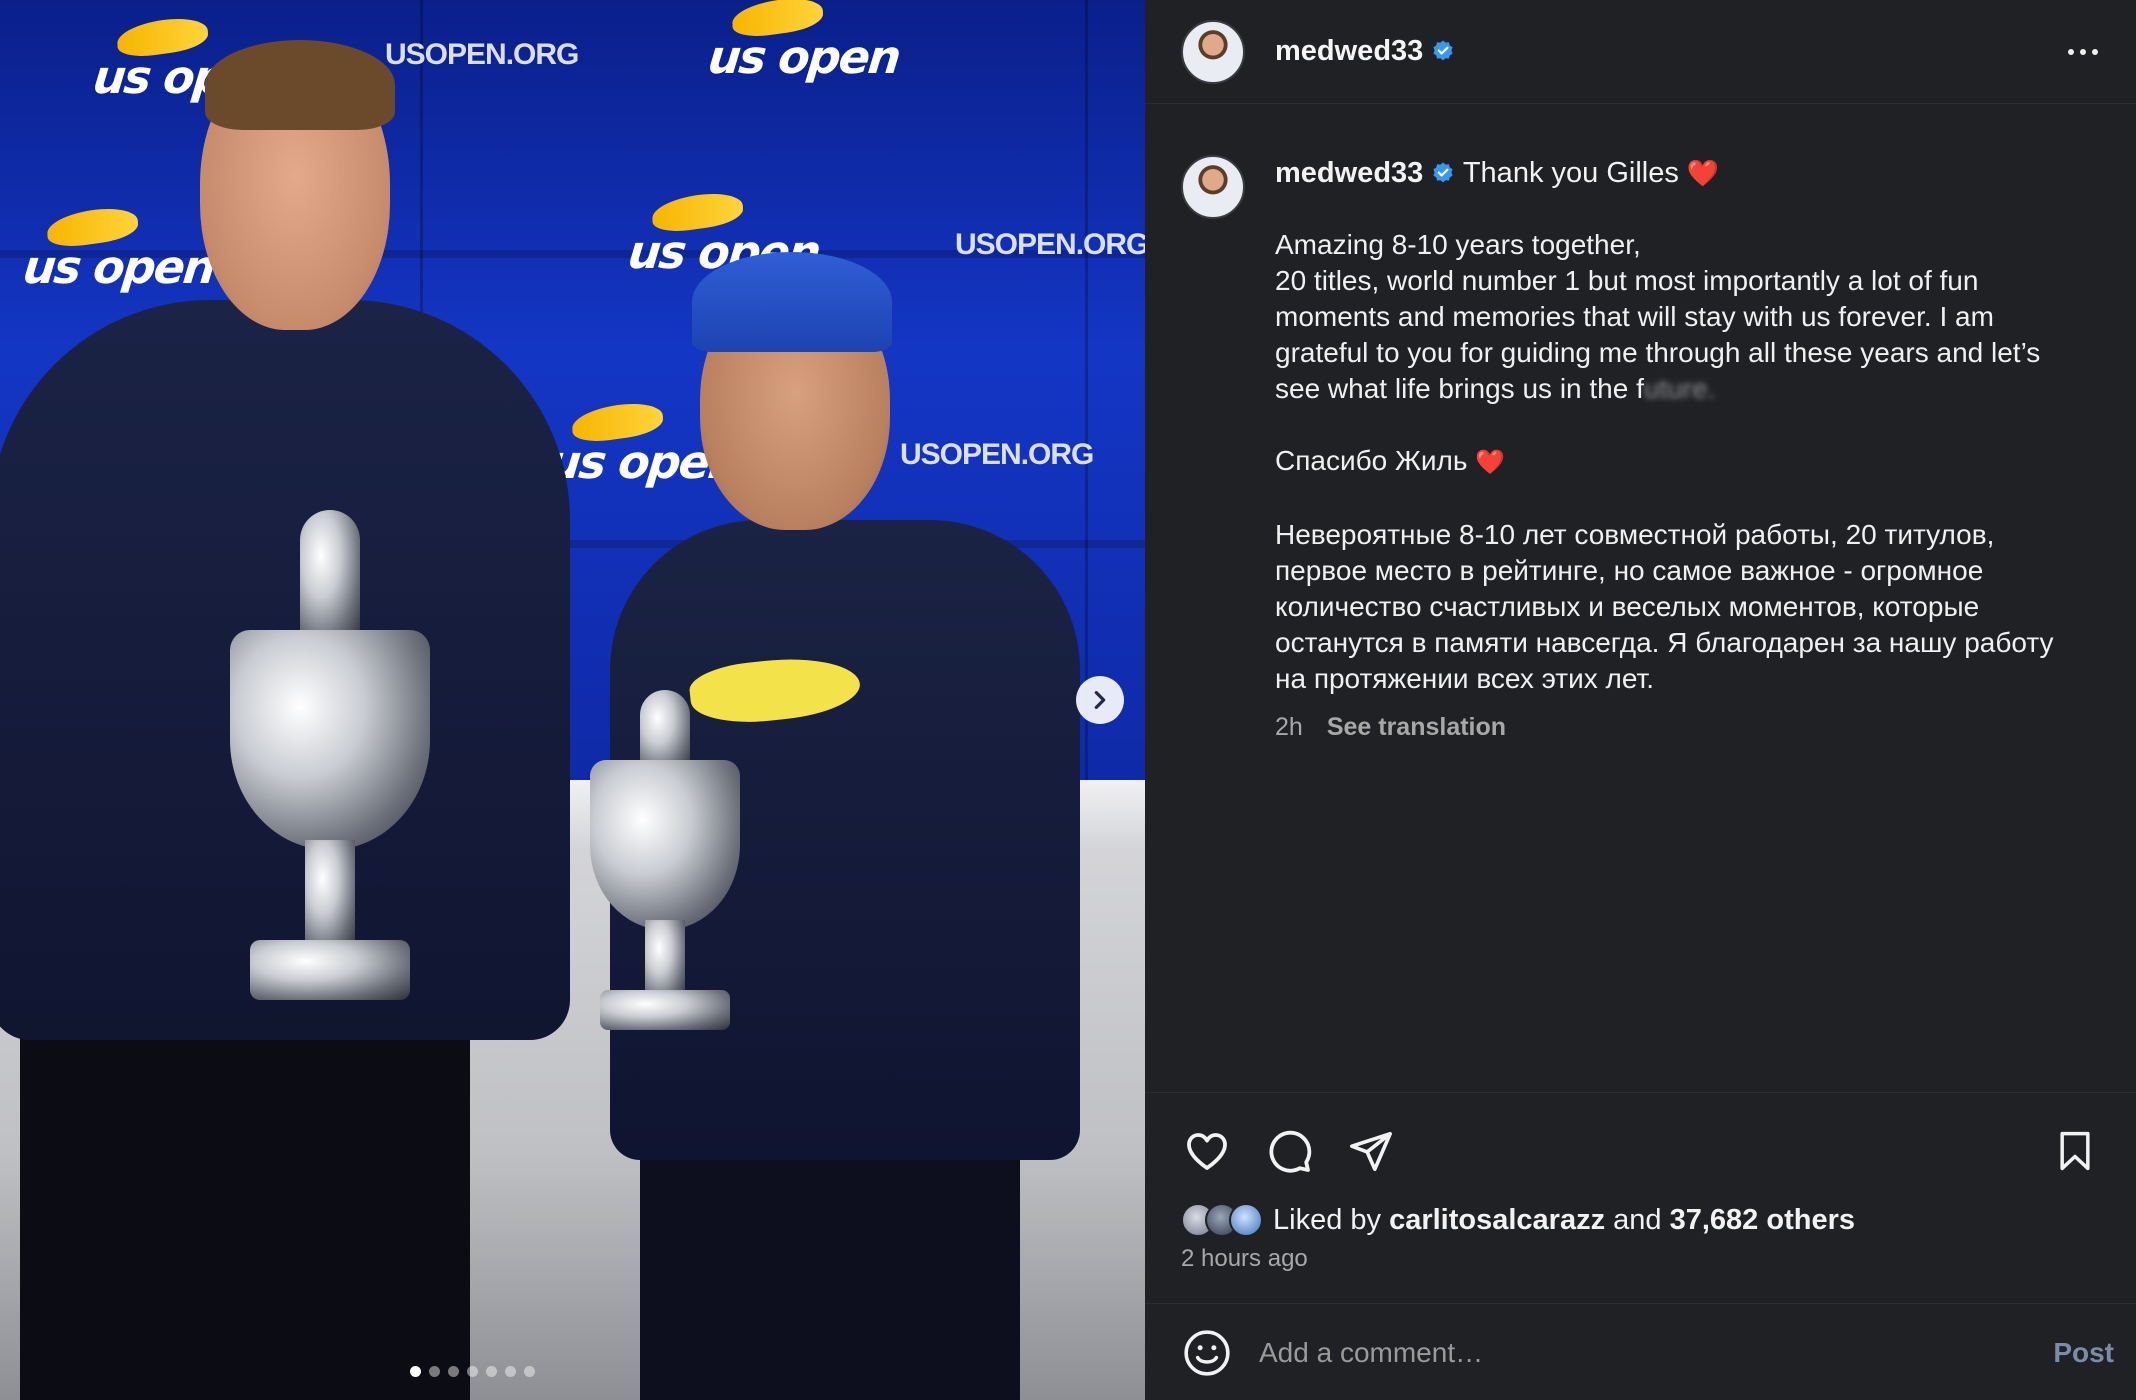 This screenshot has height=1400, width=2136. What do you see at coordinates (1458, 244) in the screenshot?
I see `caption-line: Amazing 8-10 years together,` at bounding box center [1458, 244].